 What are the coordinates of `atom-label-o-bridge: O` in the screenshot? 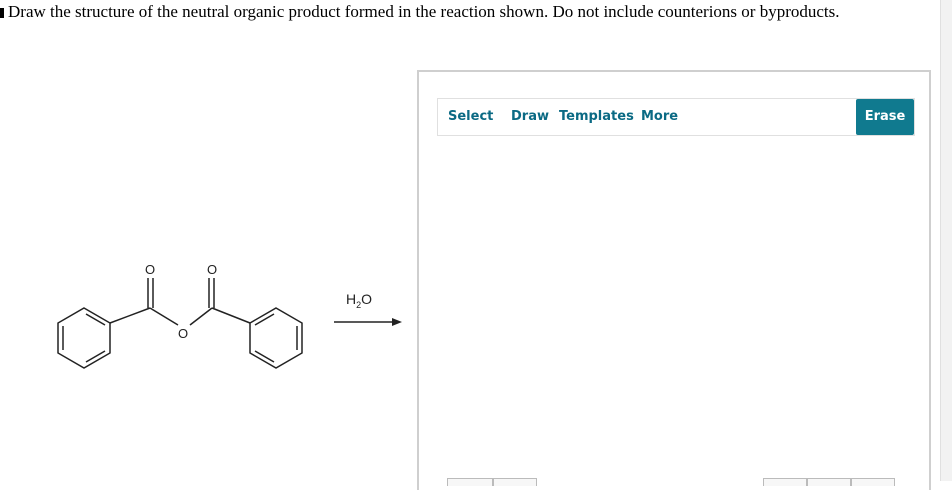 It's located at (183, 333).